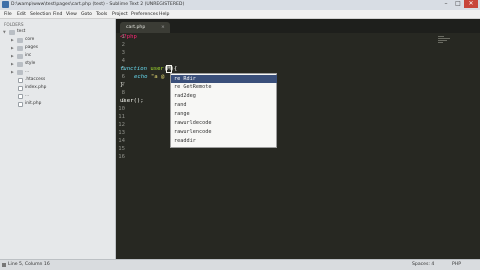 This screenshot has height=270, width=480. Describe the element at coordinates (128, 37) in the screenshot. I see `code-line-1: <?php` at that location.